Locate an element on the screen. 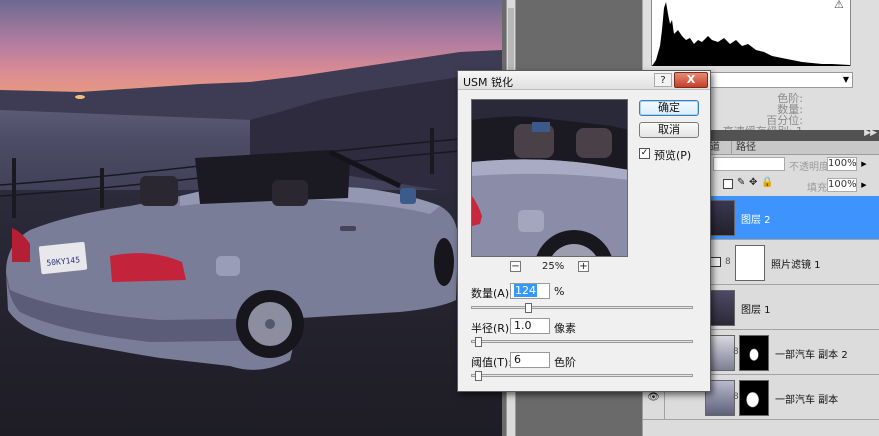 The image size is (879, 436). histogram-shape is located at coordinates (751, 34).